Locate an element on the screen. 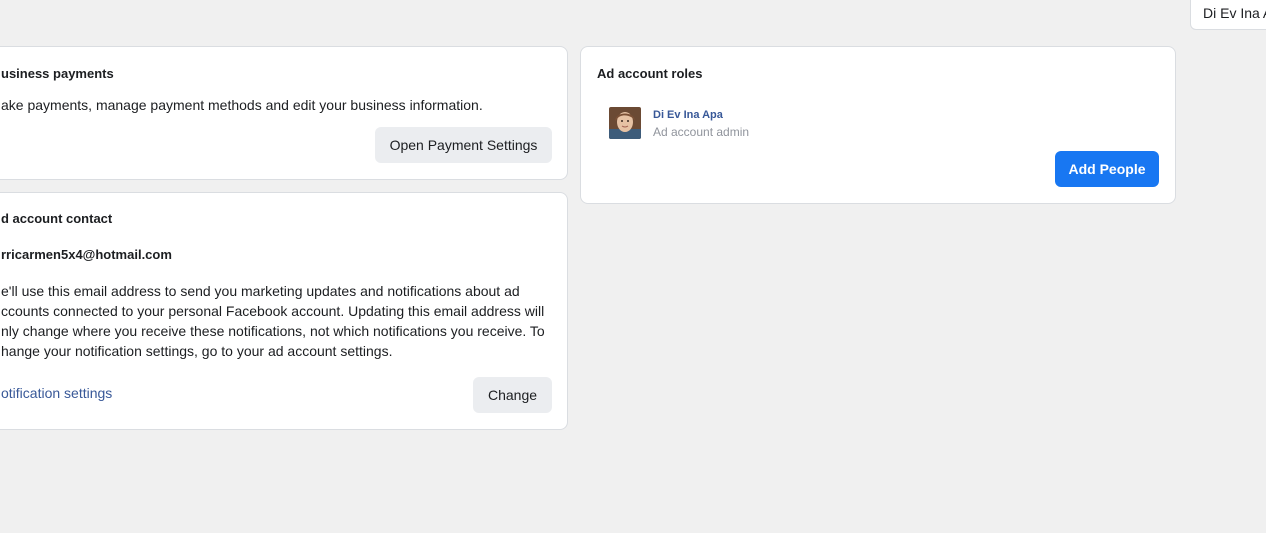 This screenshot has height=533, width=1266. user-avatar-icon is located at coordinates (625, 123).